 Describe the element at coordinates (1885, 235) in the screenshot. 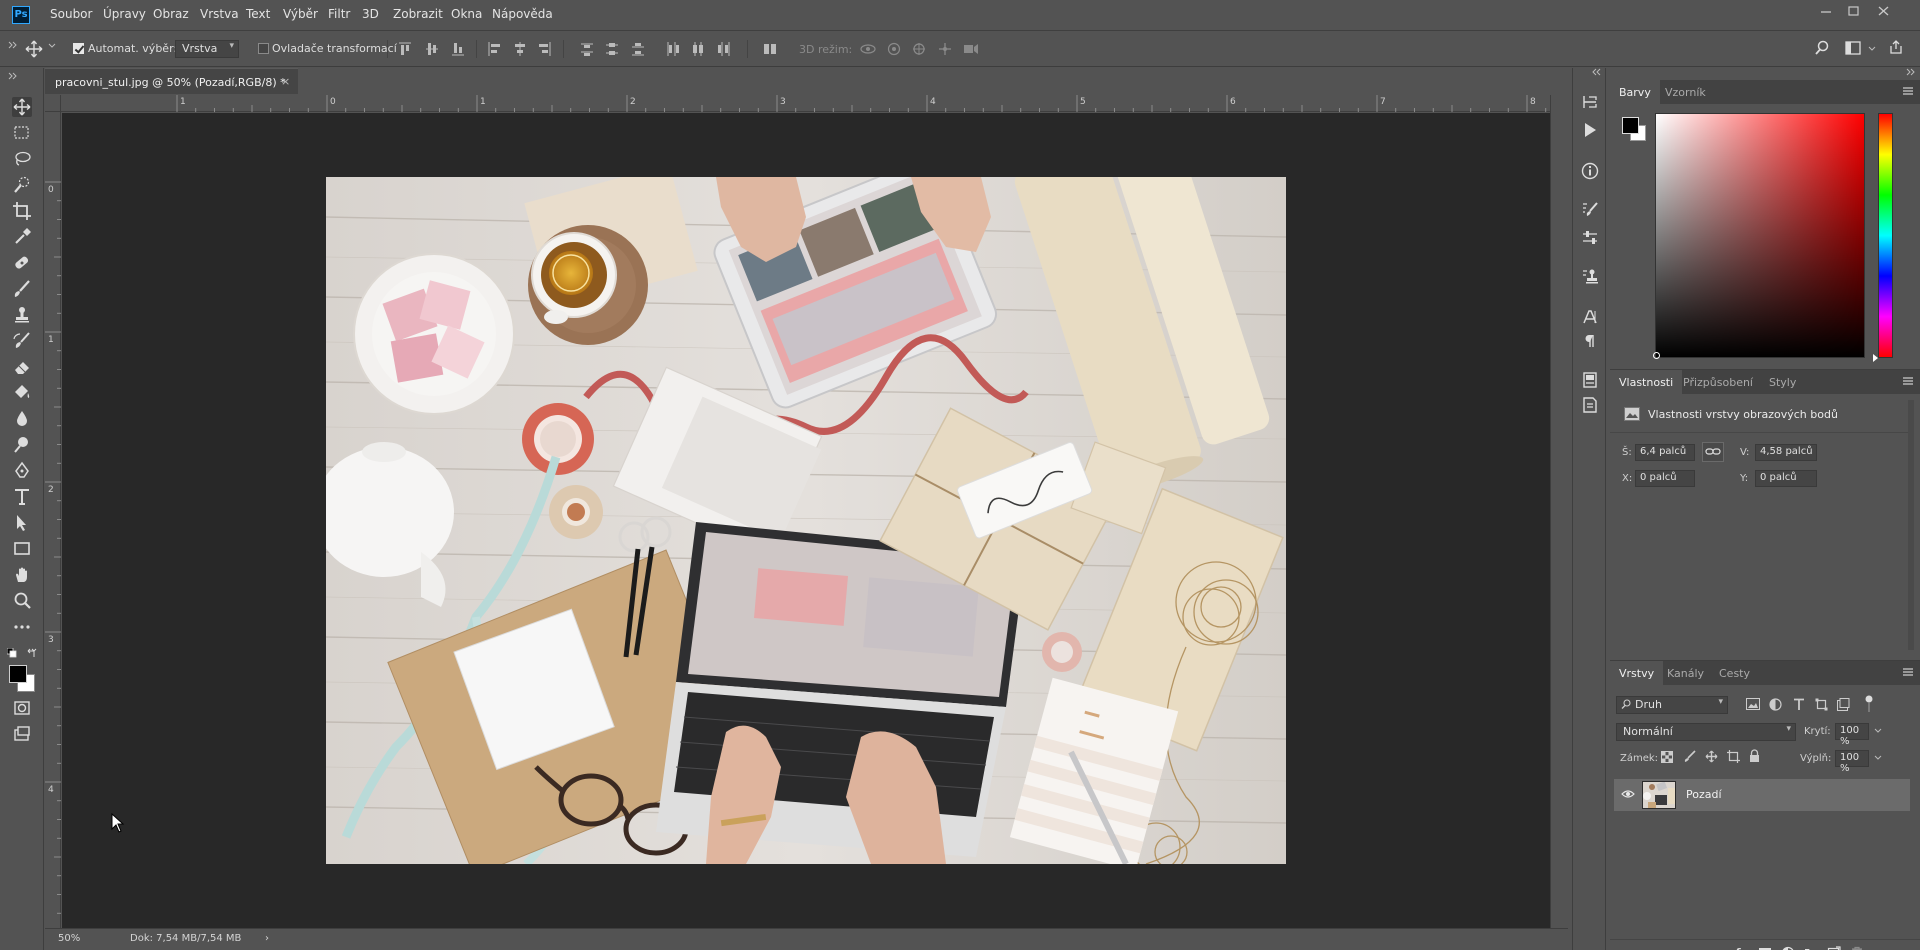

I see `hue-slider` at that location.